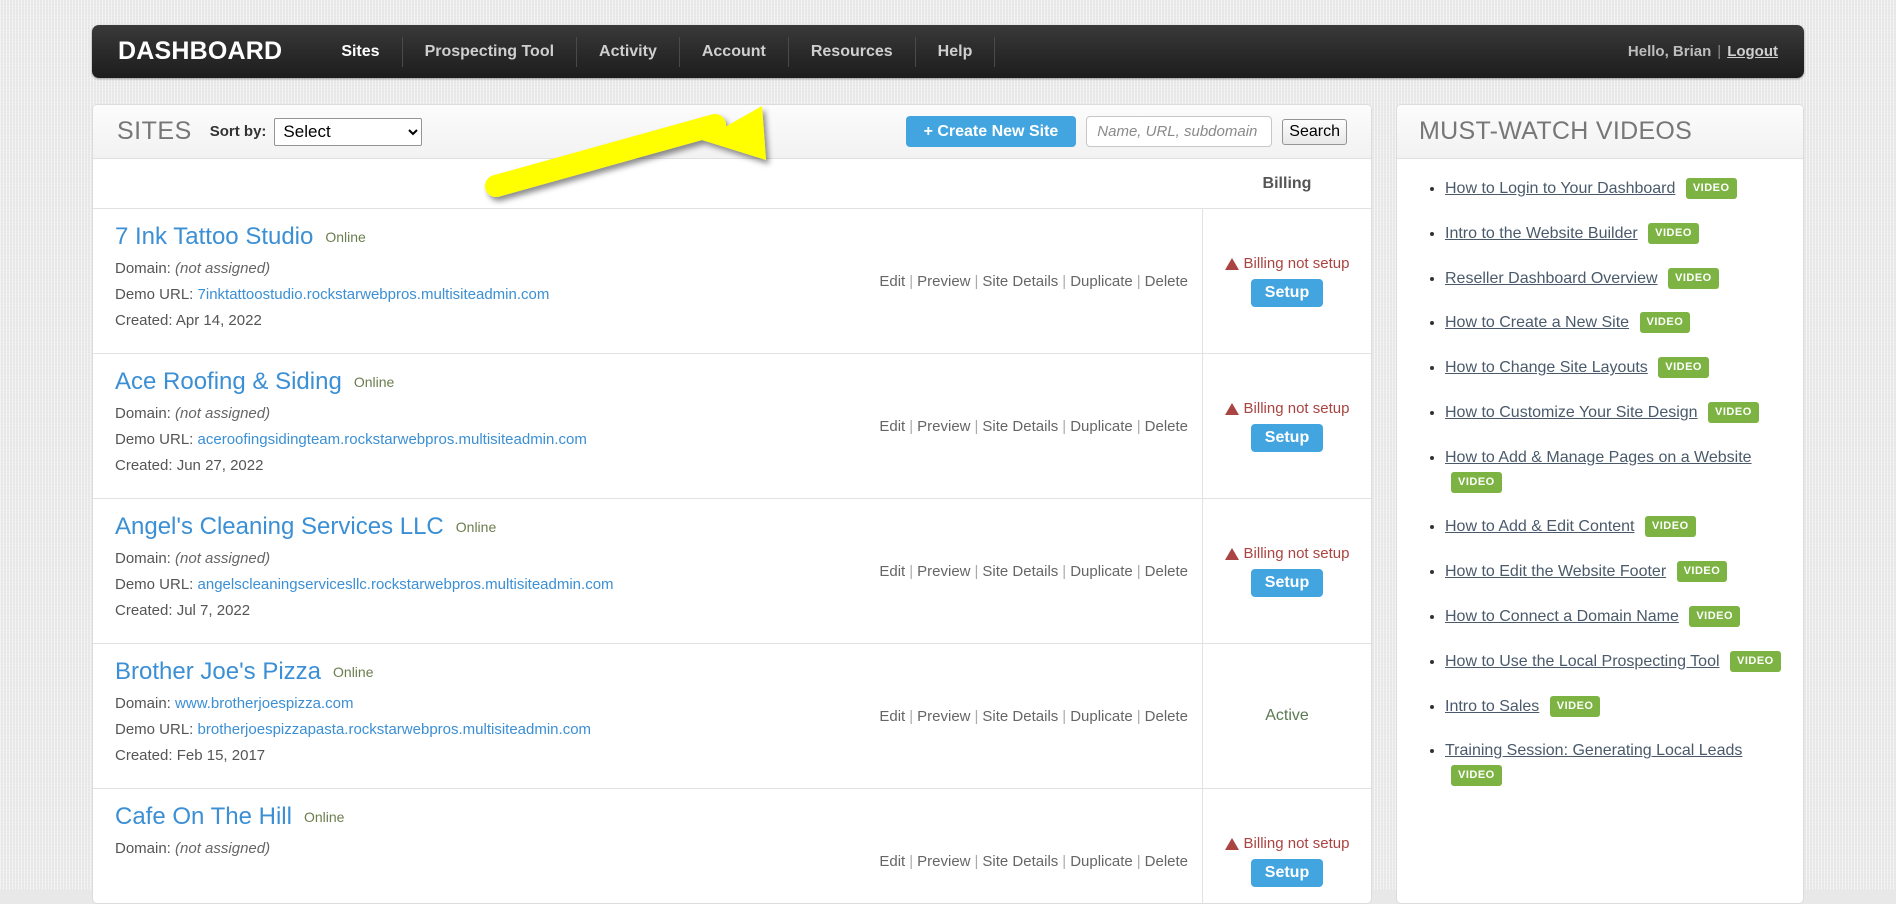  What do you see at coordinates (464, 268) in the screenshot?
I see `site-domain-row: Domain: (not assigned)` at bounding box center [464, 268].